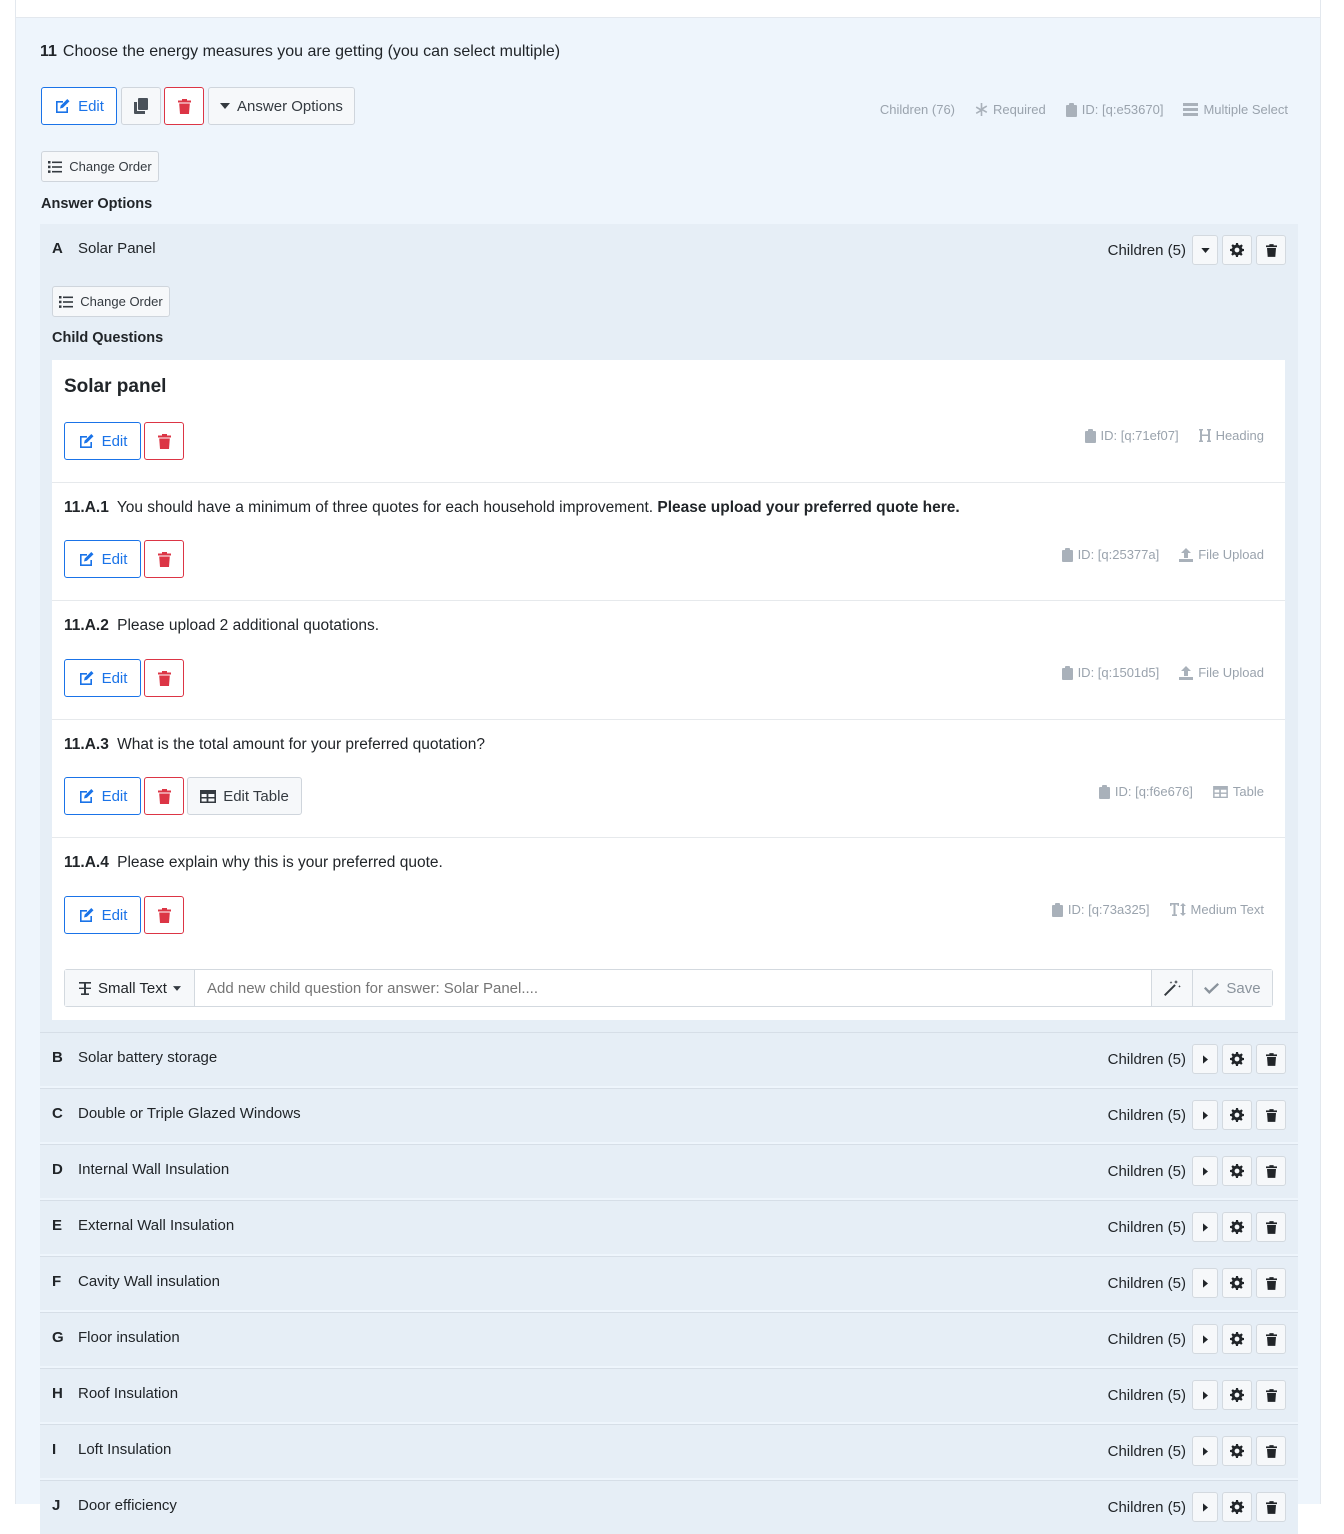 The width and height of the screenshot is (1344, 1534). Describe the element at coordinates (140, 1169) in the screenshot. I see `answer-option-header: D Internal Wall Insulation` at that location.